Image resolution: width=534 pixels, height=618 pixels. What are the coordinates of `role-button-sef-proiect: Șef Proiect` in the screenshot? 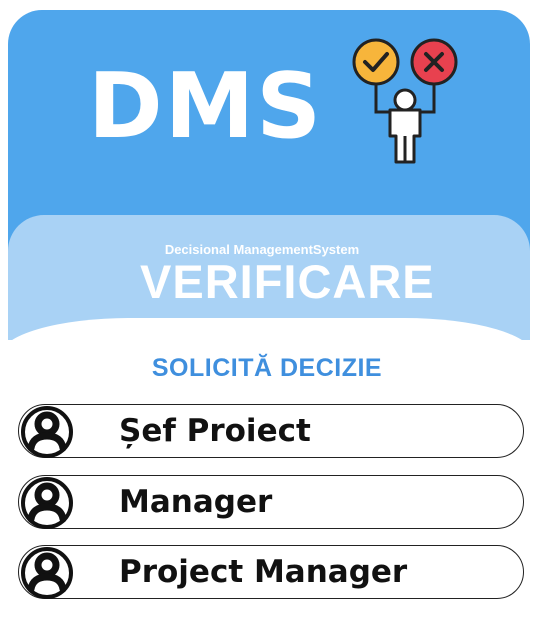 It's located at (271, 431).